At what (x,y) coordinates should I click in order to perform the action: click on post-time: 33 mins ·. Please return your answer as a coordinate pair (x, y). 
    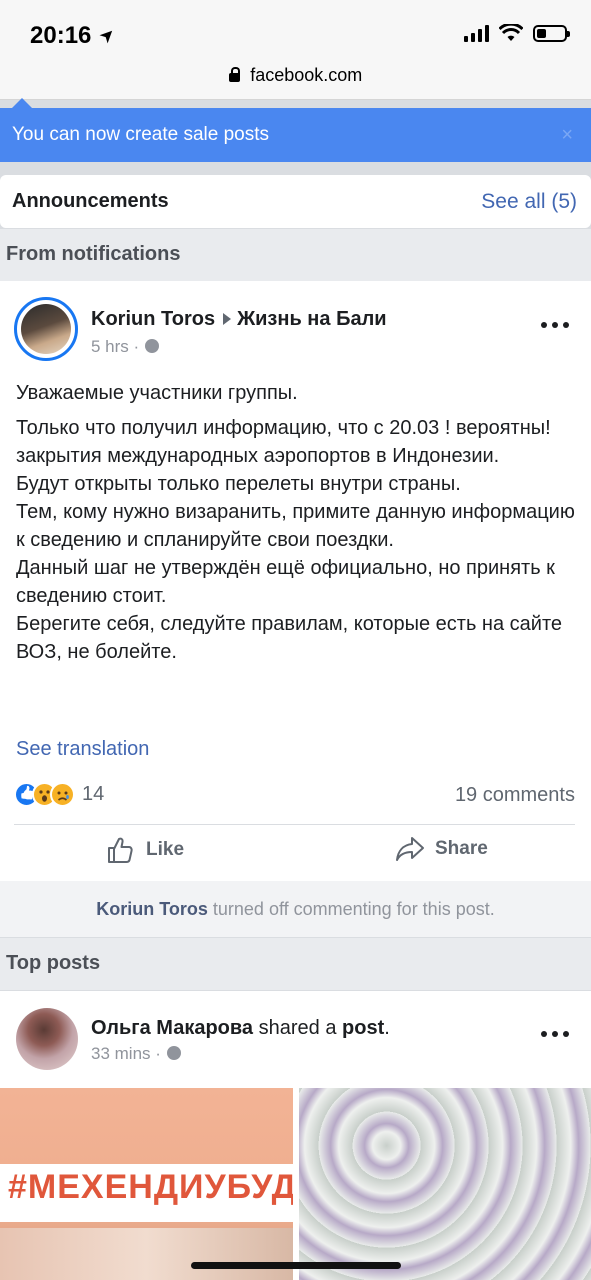
    Looking at the image, I should click on (126, 1053).